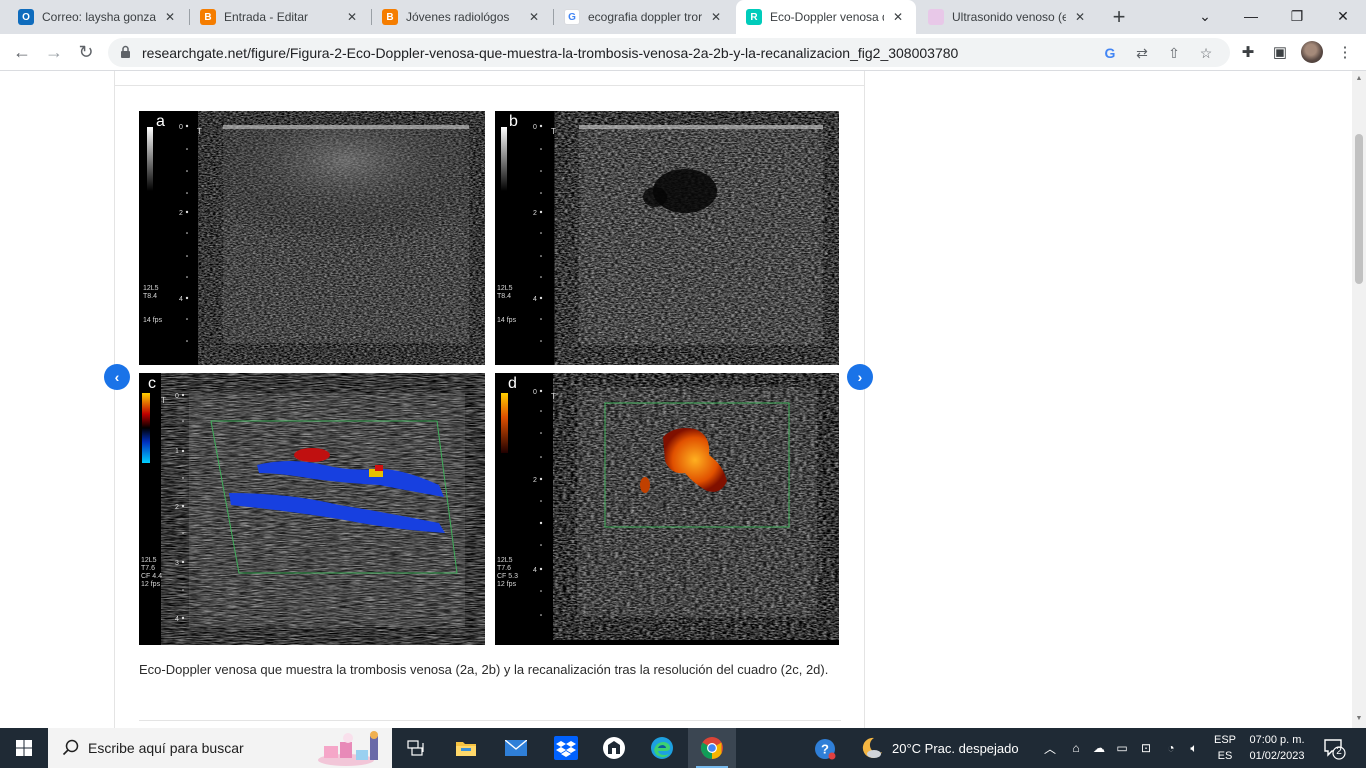 This screenshot has width=1366, height=768. What do you see at coordinates (1050, 748) in the screenshot?
I see `show-hidden-icons-chevron-icon: ︿` at bounding box center [1050, 748].